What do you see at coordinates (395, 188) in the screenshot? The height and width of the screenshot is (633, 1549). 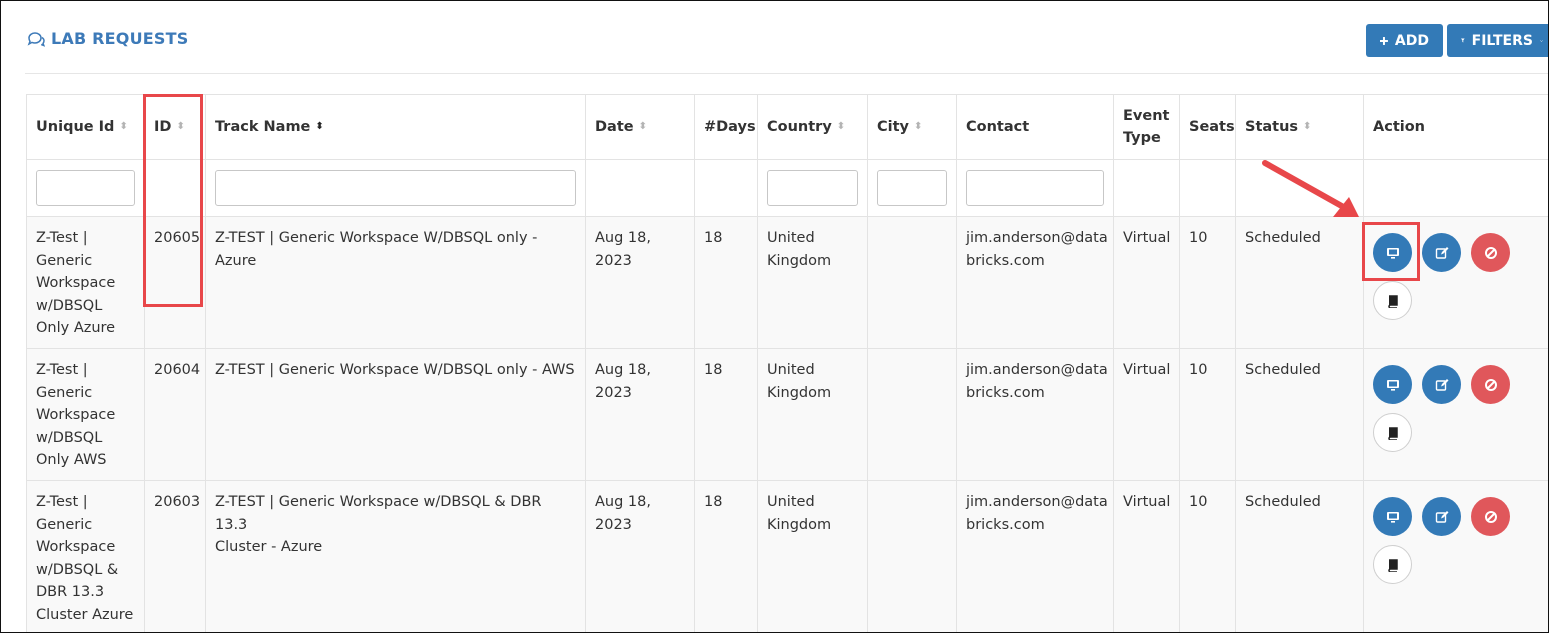 I see `track-name-filter-input` at bounding box center [395, 188].